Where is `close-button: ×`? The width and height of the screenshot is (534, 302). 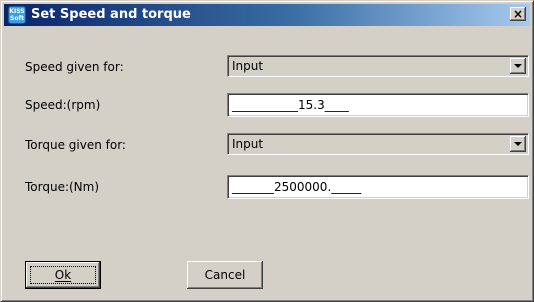
close-button: × is located at coordinates (518, 14).